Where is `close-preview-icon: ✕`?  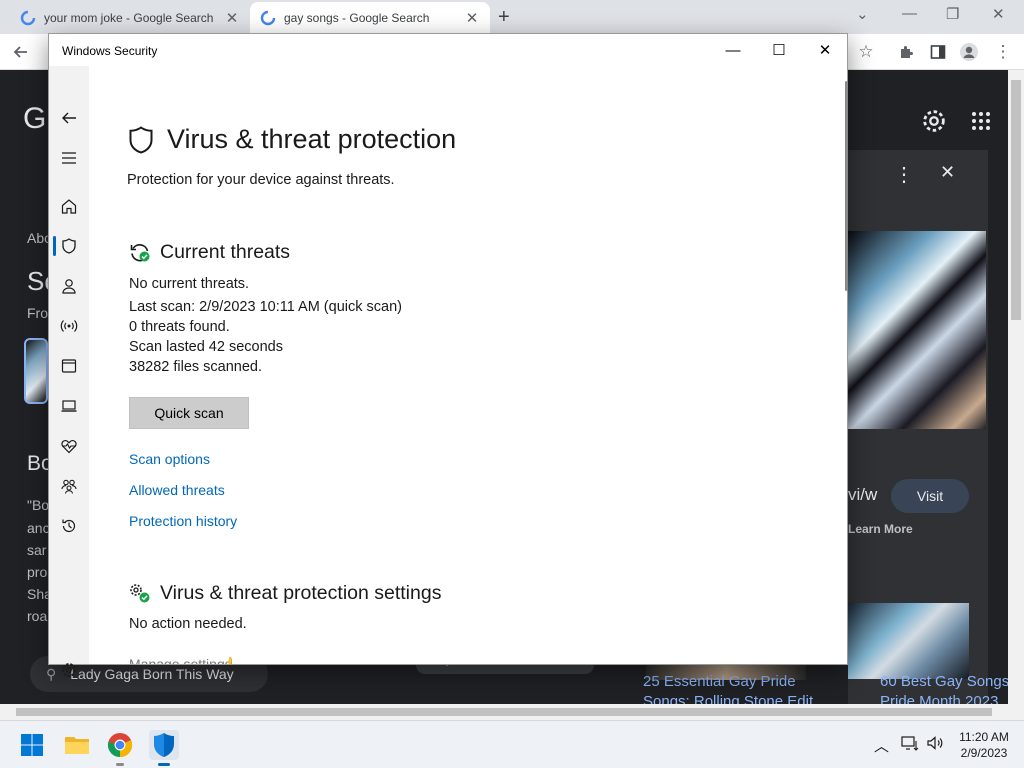 close-preview-icon: ✕ is located at coordinates (947, 172).